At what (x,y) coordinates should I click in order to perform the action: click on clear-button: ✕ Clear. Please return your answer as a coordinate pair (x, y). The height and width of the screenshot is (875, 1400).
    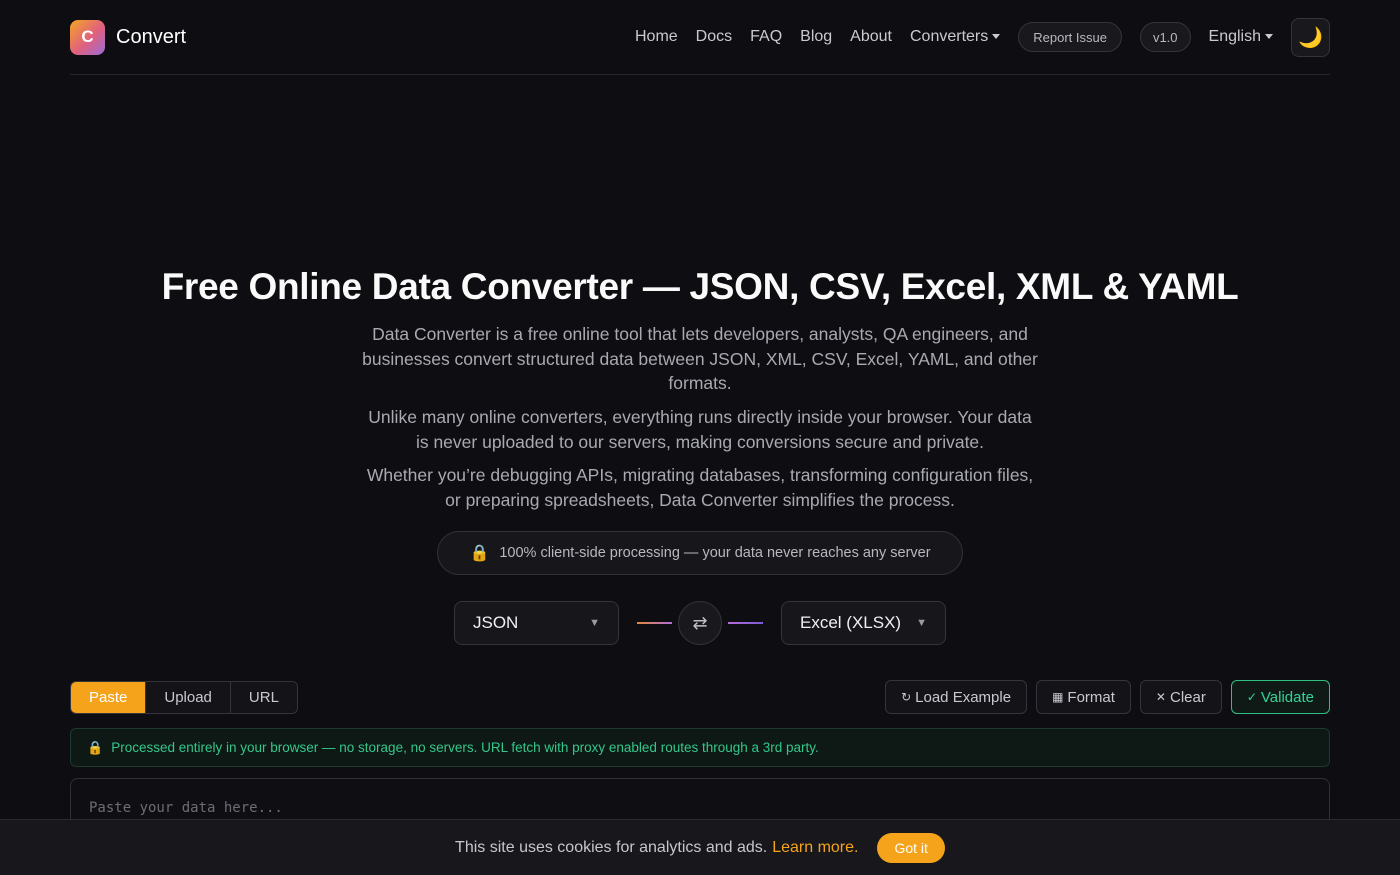
    Looking at the image, I should click on (1180, 697).